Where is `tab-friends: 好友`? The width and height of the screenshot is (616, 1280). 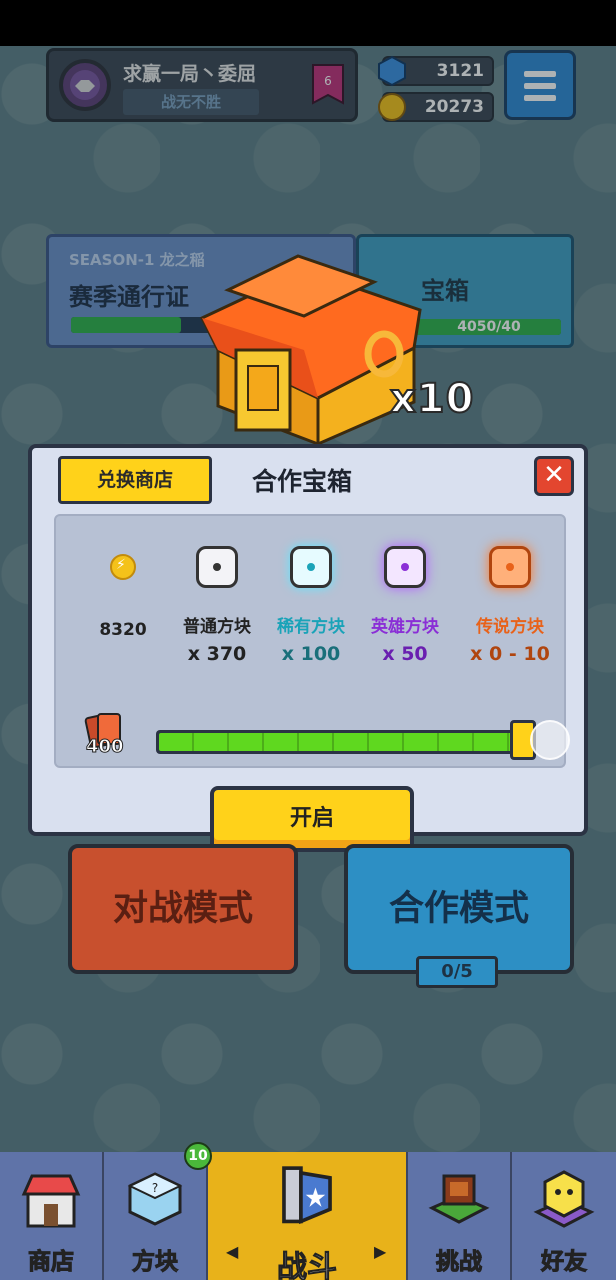
tab-friends: 好友 is located at coordinates (564, 1216).